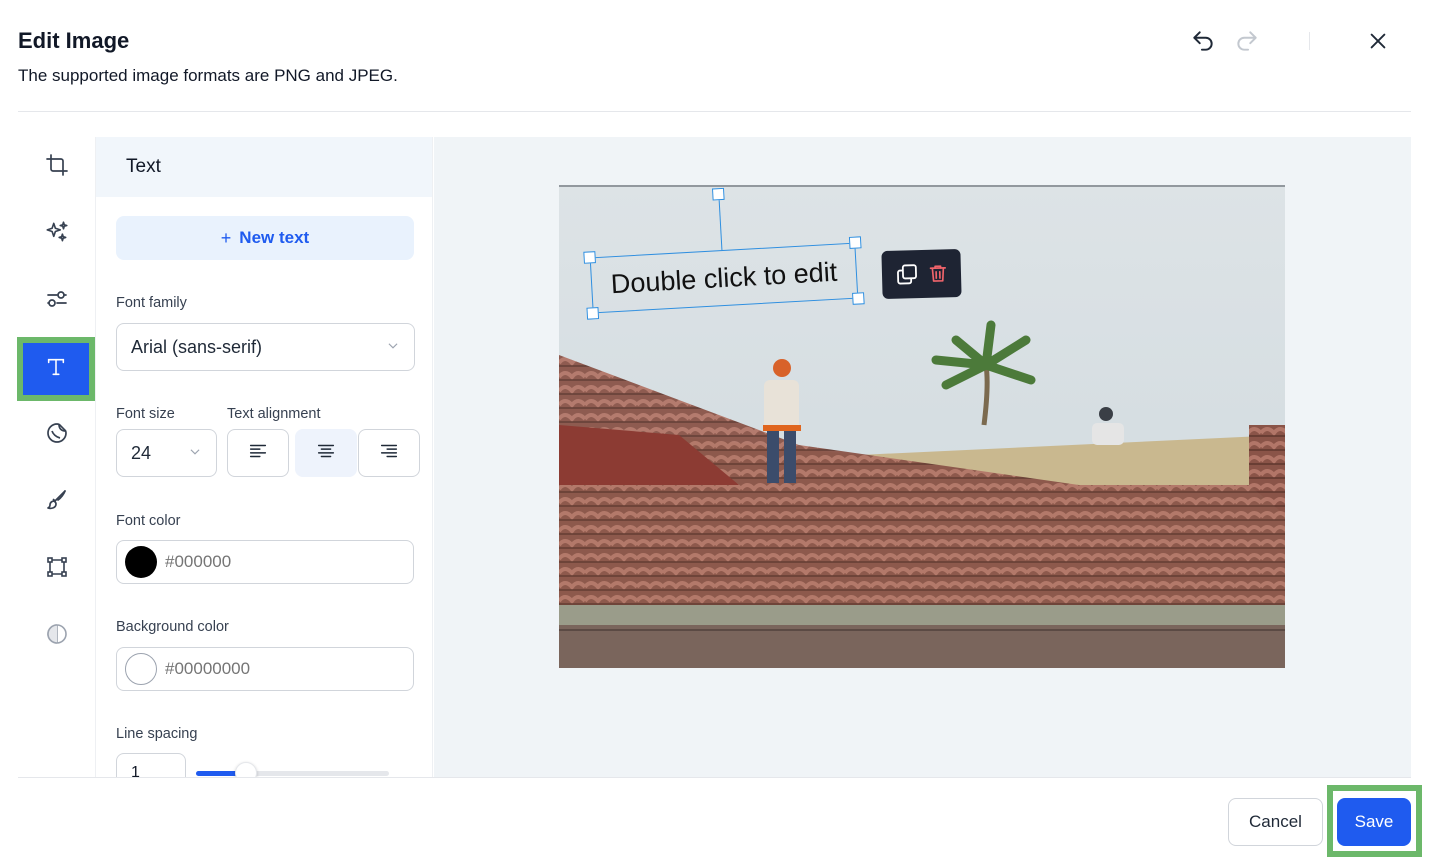 This screenshot has width=1430, height=867. I want to click on font-color-input, so click(275, 562).